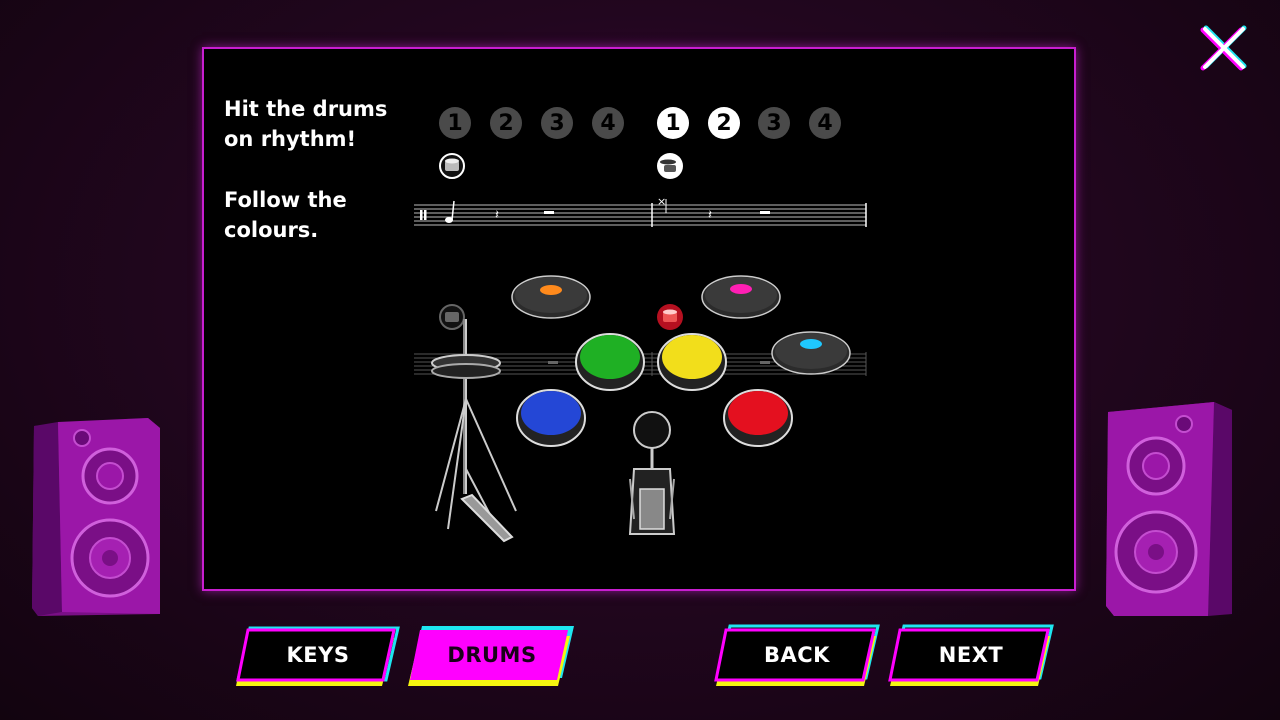 Image resolution: width=1280 pixels, height=720 pixels. What do you see at coordinates (551, 418) in the screenshot?
I see `drum-pad-blue` at bounding box center [551, 418].